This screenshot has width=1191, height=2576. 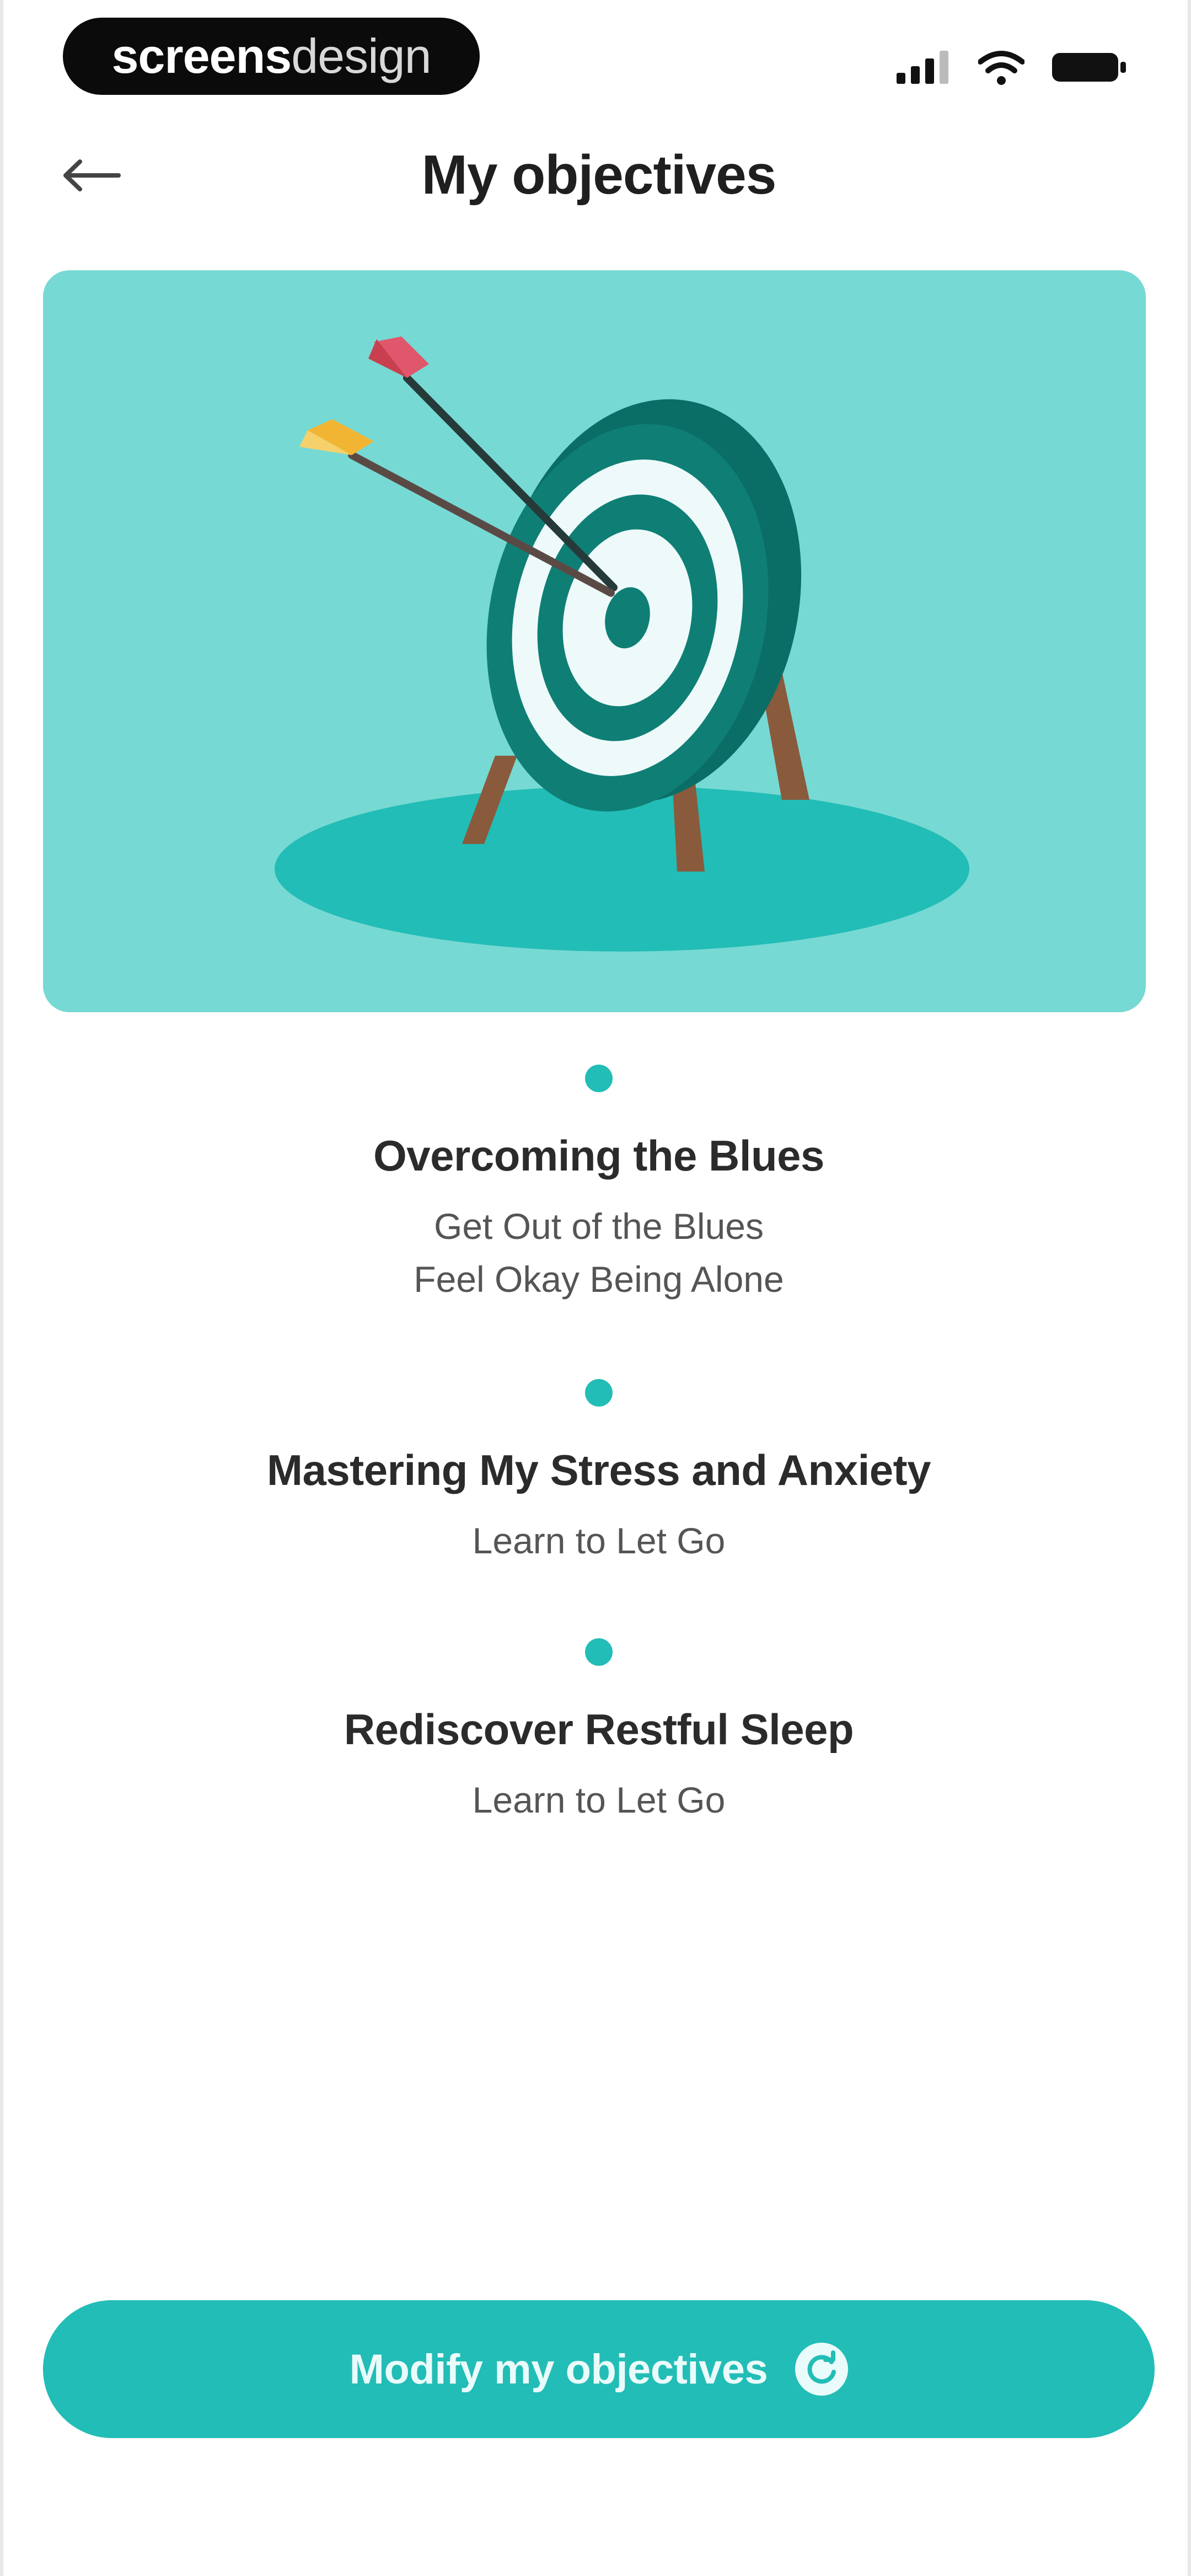 I want to click on brand-watermark: screens design, so click(x=271, y=56).